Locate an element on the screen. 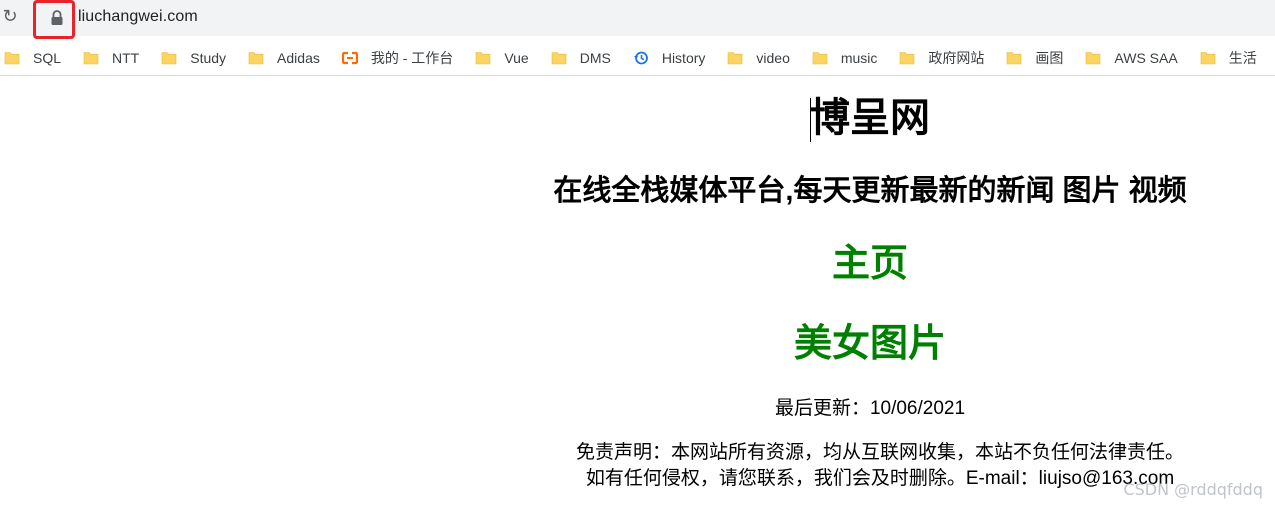 This screenshot has height=511, width=1275. bookmark-item: History is located at coordinates (670, 58).